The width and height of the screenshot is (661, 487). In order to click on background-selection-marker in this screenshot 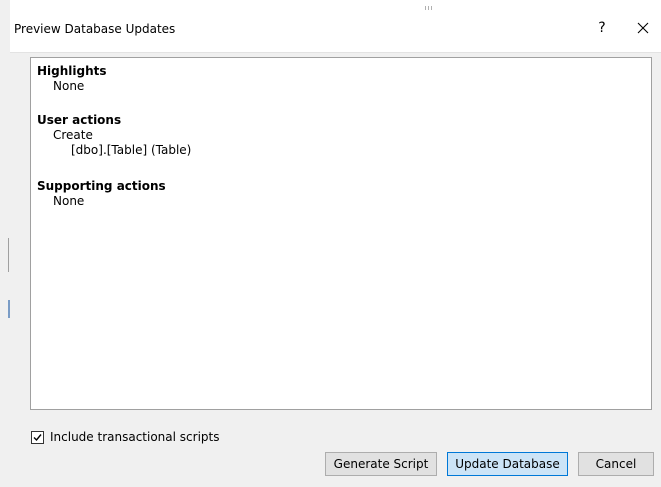, I will do `click(9, 309)`.